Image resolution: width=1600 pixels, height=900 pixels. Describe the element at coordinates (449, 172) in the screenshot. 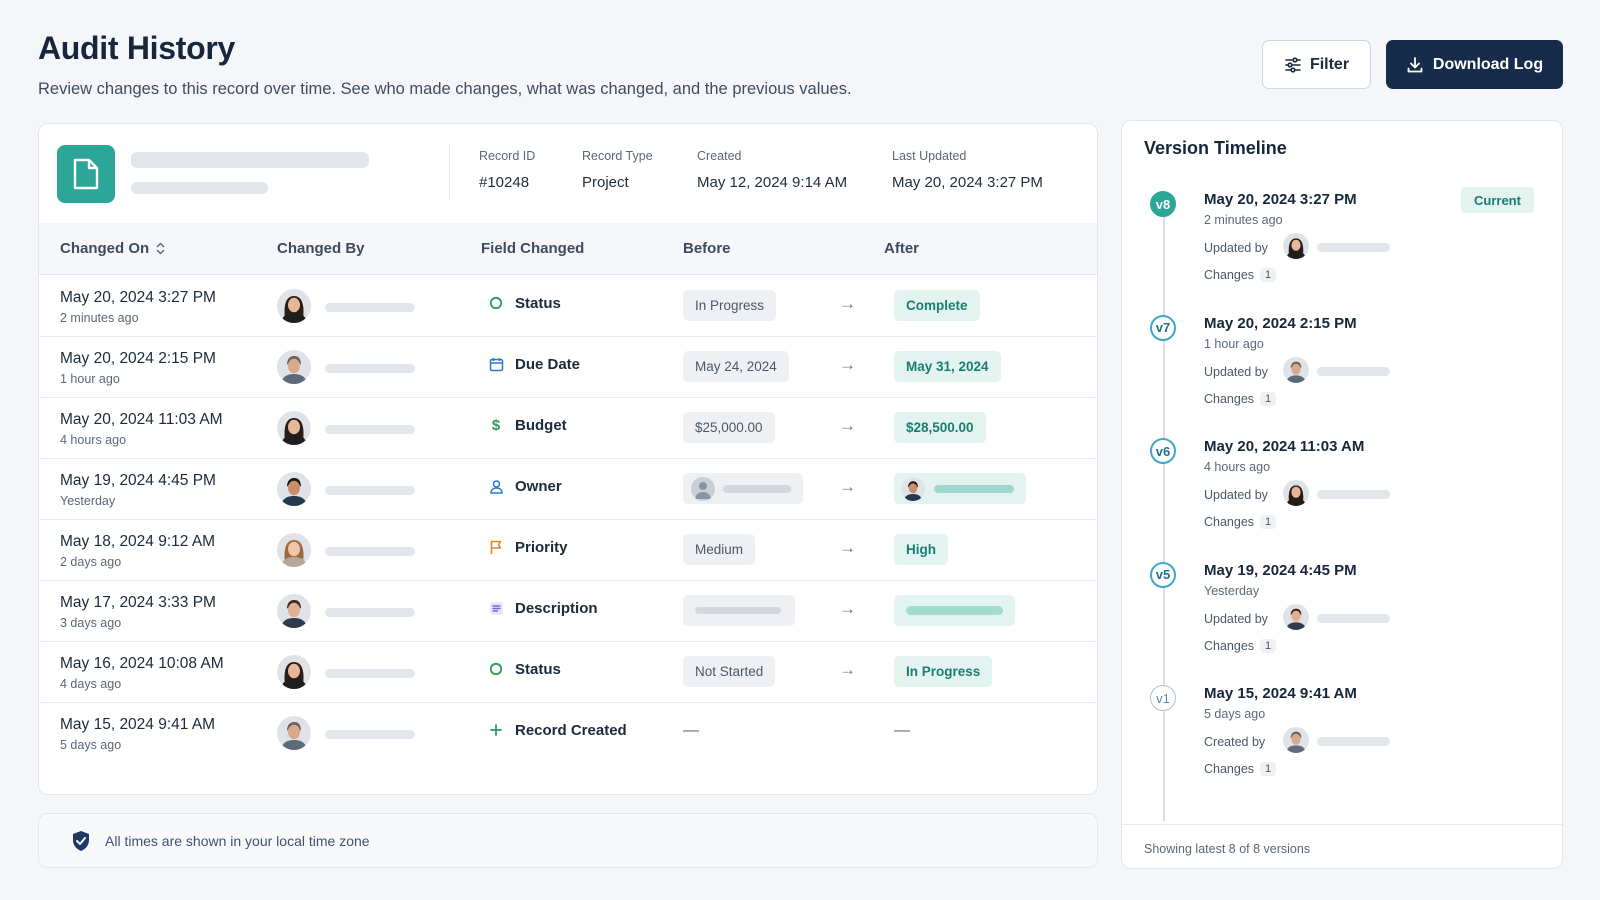

I see `divider` at that location.